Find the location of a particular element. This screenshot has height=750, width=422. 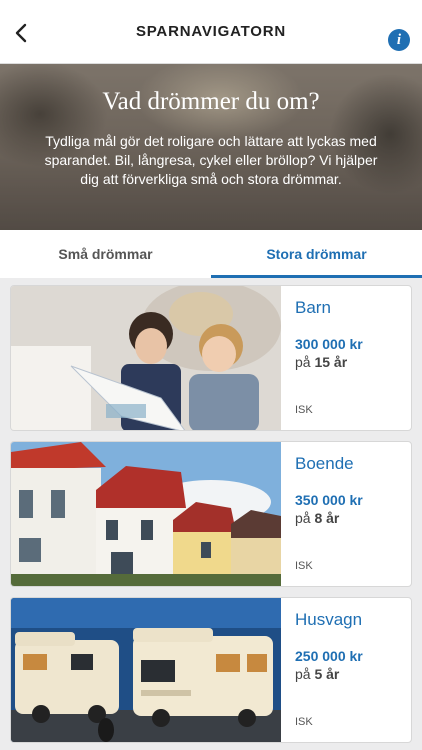

hero-title: Vad drömmer du om? is located at coordinates (211, 101).